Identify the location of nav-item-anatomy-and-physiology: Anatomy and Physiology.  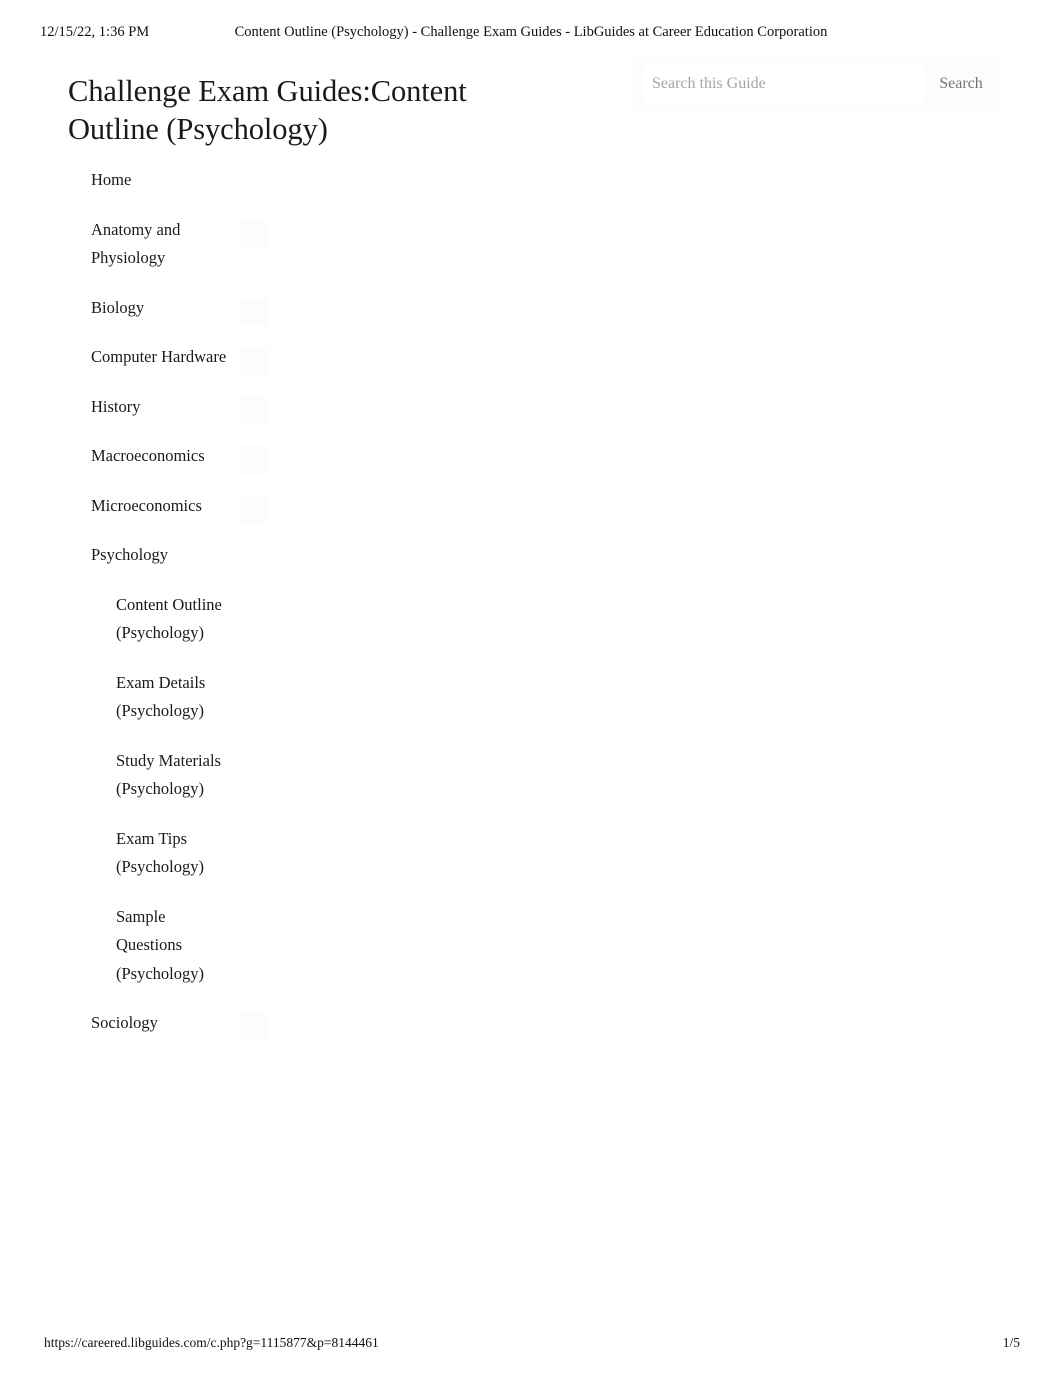
(145, 244).